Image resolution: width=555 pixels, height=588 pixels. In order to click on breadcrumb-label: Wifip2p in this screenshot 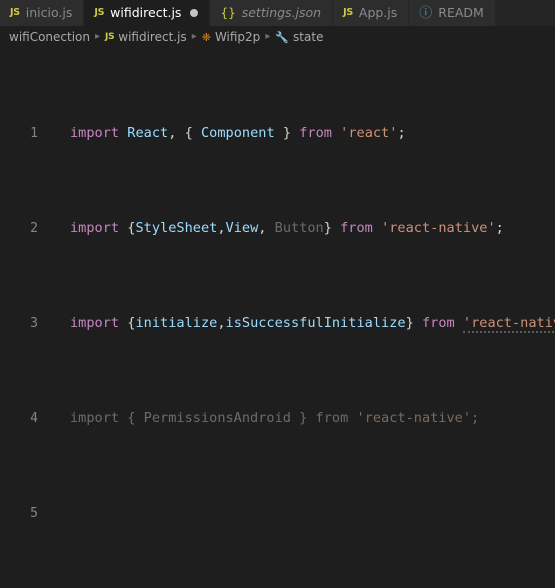, I will do `click(237, 37)`.